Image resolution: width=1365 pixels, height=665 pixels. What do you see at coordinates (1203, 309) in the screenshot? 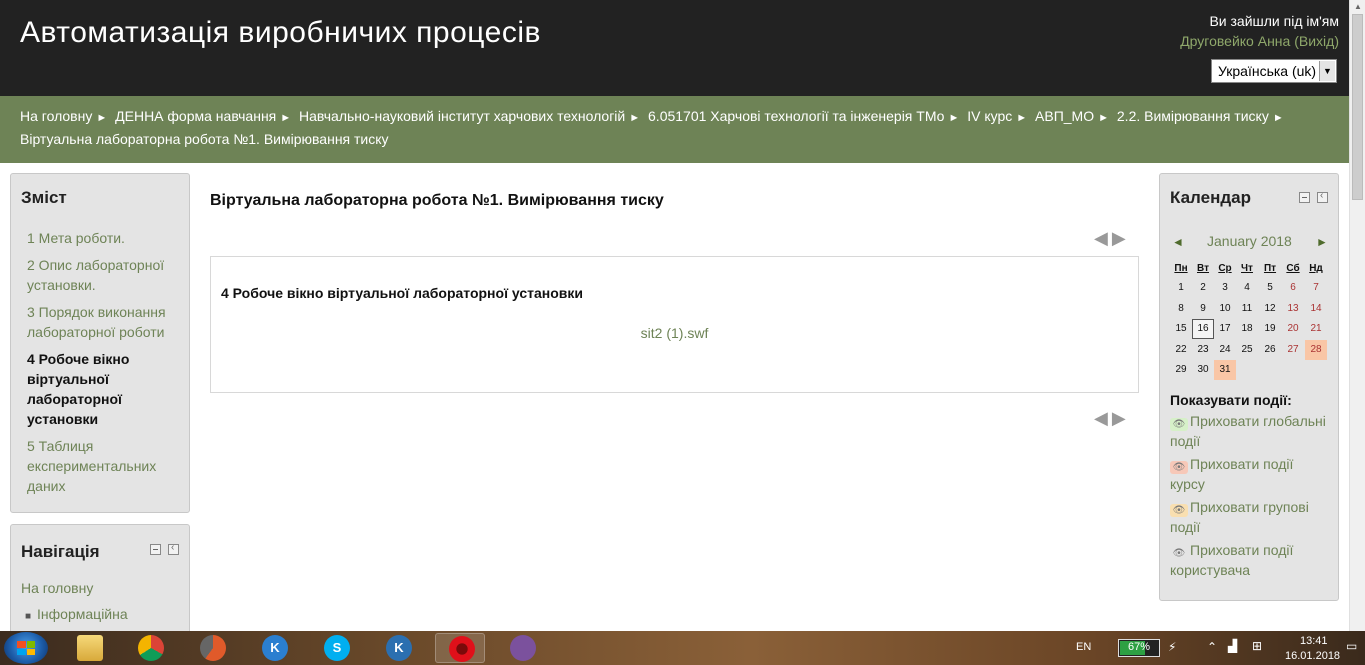
I see `calendar-day: 9` at bounding box center [1203, 309].